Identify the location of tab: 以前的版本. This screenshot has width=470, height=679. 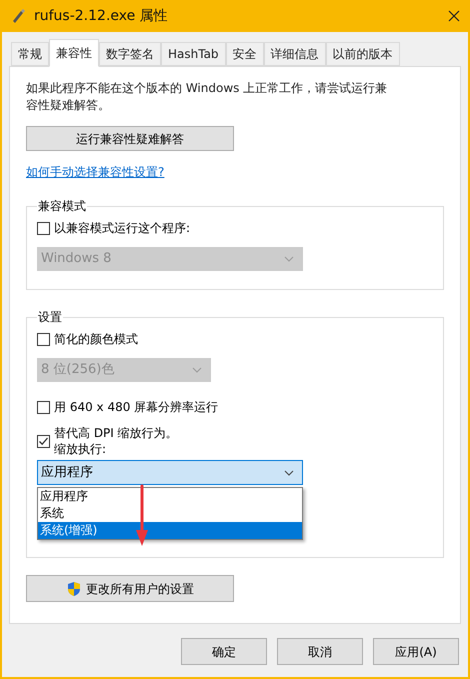
(363, 54).